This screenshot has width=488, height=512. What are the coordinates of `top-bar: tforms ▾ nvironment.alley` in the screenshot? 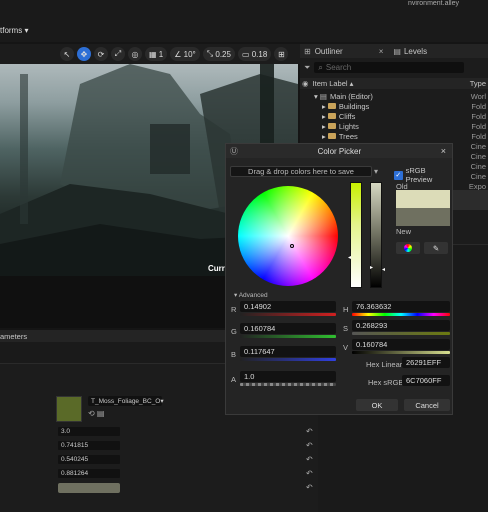 It's located at (244, 21).